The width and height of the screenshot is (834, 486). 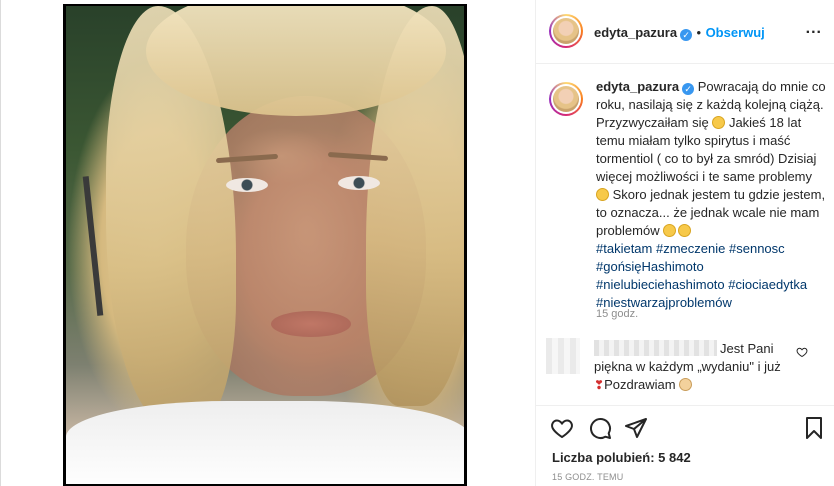 What do you see at coordinates (686, 384) in the screenshot?
I see `clap-emoji-icon` at bounding box center [686, 384].